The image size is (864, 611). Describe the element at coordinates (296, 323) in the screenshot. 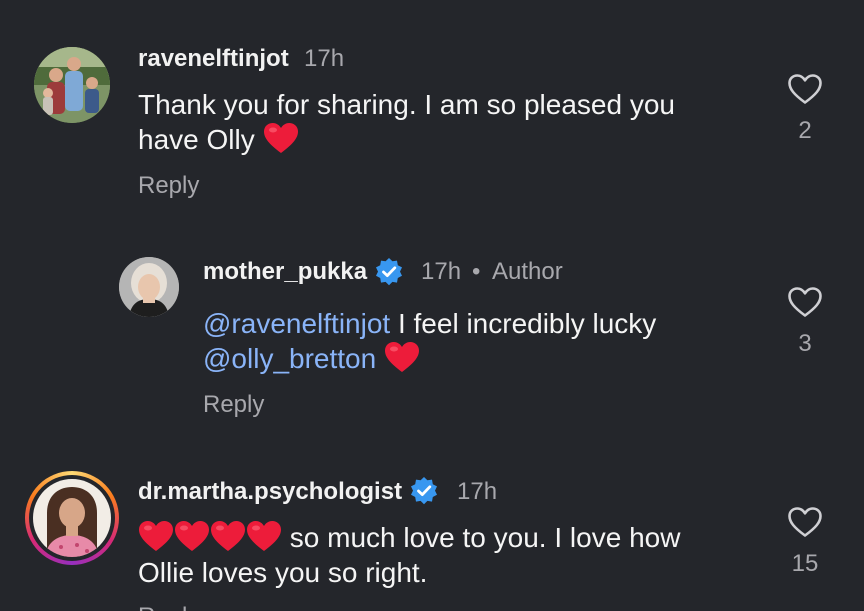

I see `mention-link: @ravenelftinjot` at that location.